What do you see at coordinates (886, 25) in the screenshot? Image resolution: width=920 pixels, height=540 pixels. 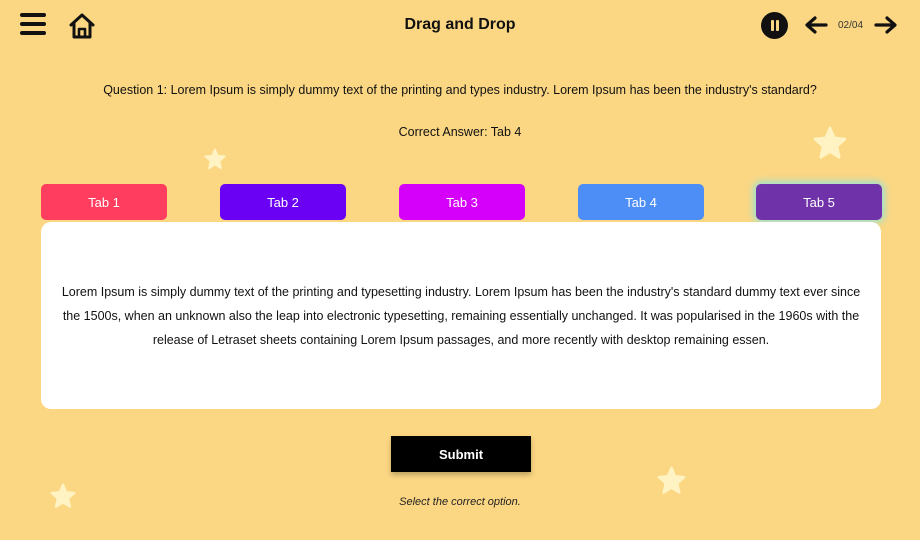 I see `arrow-right-icon` at bounding box center [886, 25].